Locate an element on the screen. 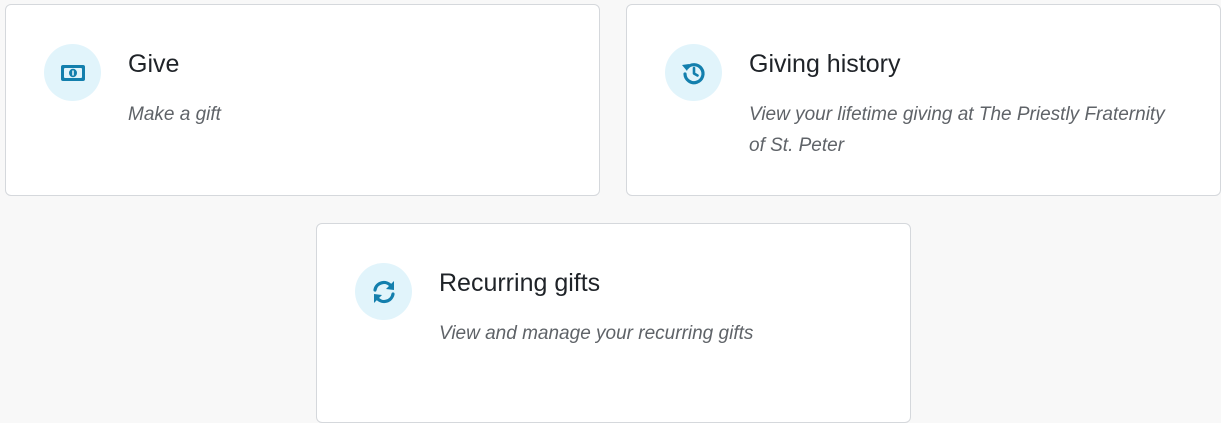 The height and width of the screenshot is (423, 1221). recurring-icon-container is located at coordinates (383, 291).